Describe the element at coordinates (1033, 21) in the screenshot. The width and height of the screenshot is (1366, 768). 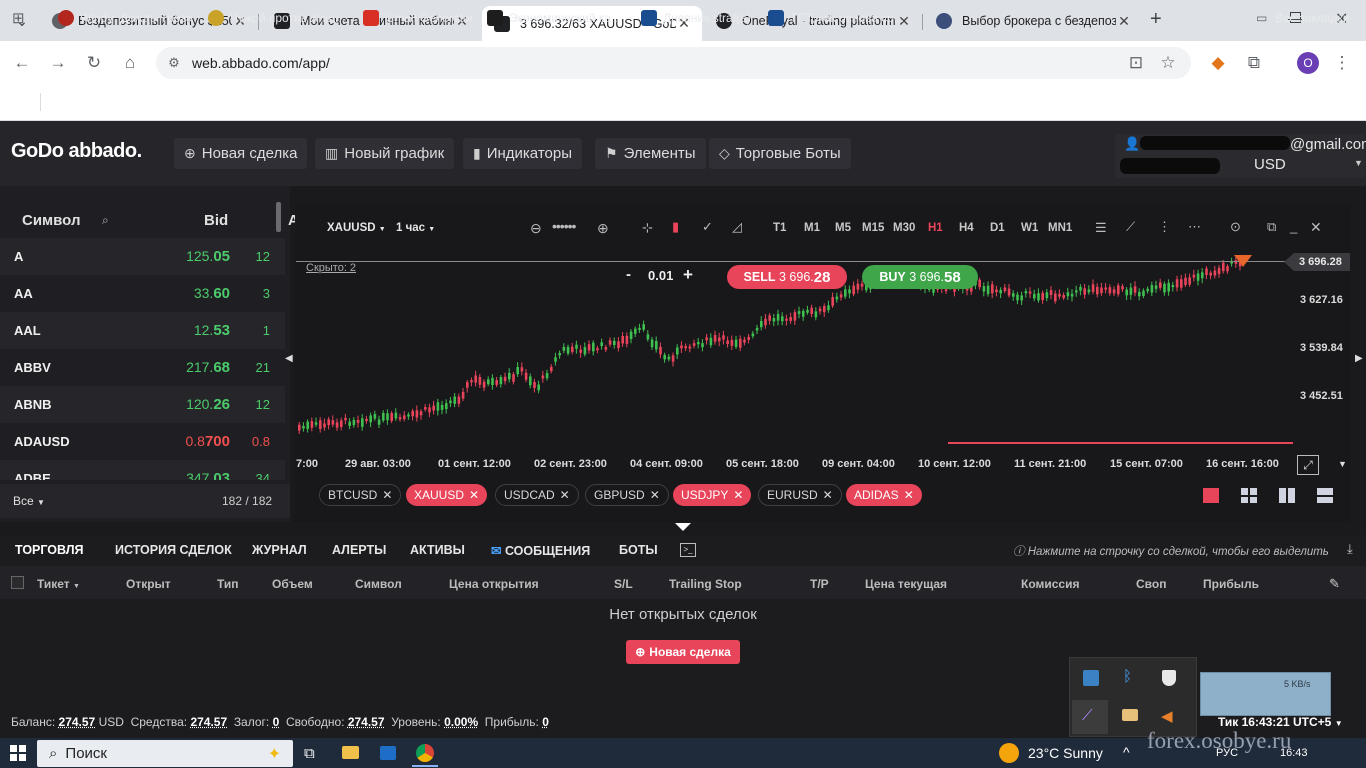
I see `browser-tab-5: Выбор брокера с бездепозитным ✕` at that location.